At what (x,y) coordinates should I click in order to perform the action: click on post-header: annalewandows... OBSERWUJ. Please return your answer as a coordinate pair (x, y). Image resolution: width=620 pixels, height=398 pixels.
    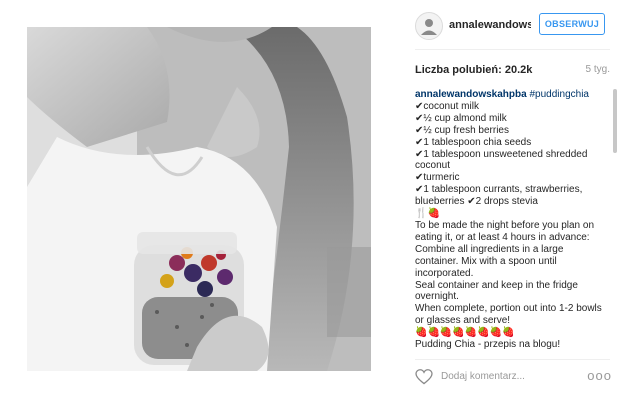
    Looking at the image, I should click on (507, 26).